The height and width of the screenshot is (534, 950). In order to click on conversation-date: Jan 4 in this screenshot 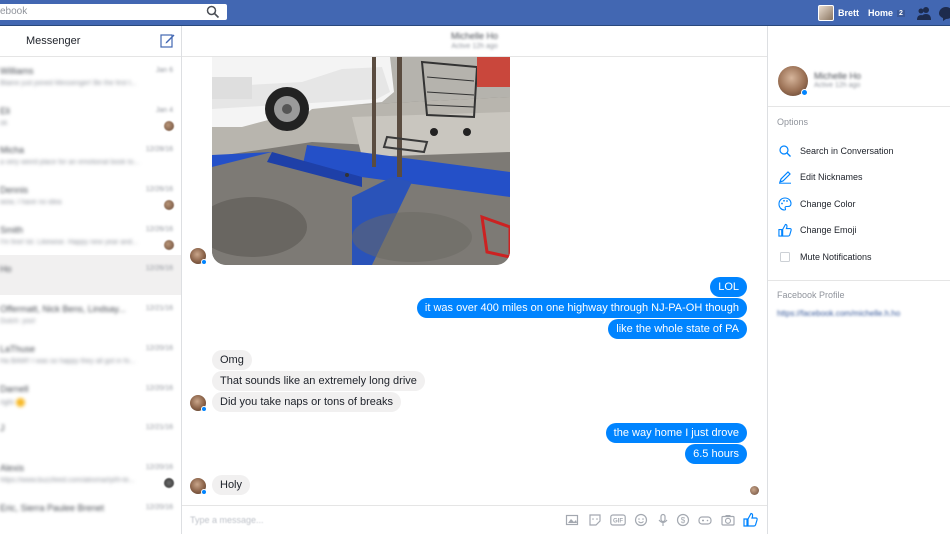, I will do `click(164, 110)`.